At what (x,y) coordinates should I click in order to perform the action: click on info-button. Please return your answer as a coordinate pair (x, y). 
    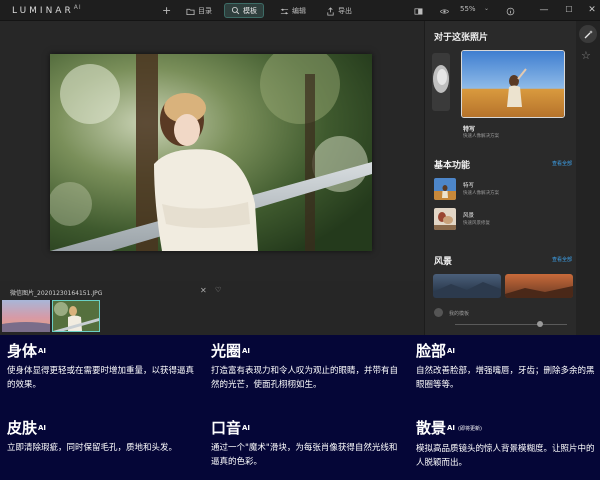
    Looking at the image, I should click on (510, 11).